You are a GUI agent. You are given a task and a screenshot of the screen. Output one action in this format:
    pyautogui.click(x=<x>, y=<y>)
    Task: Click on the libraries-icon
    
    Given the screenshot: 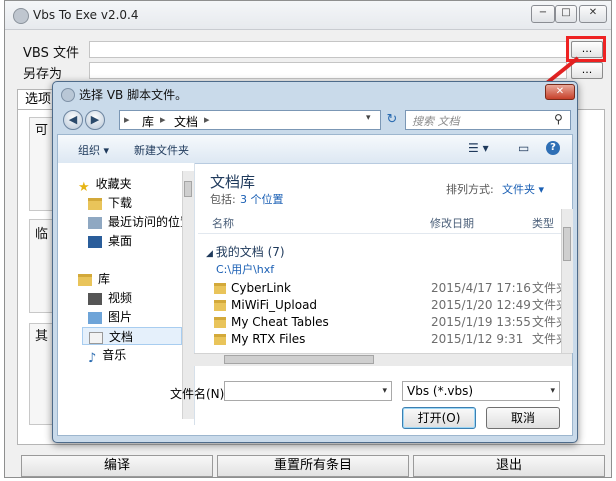 What is the action you would take?
    pyautogui.click(x=85, y=279)
    